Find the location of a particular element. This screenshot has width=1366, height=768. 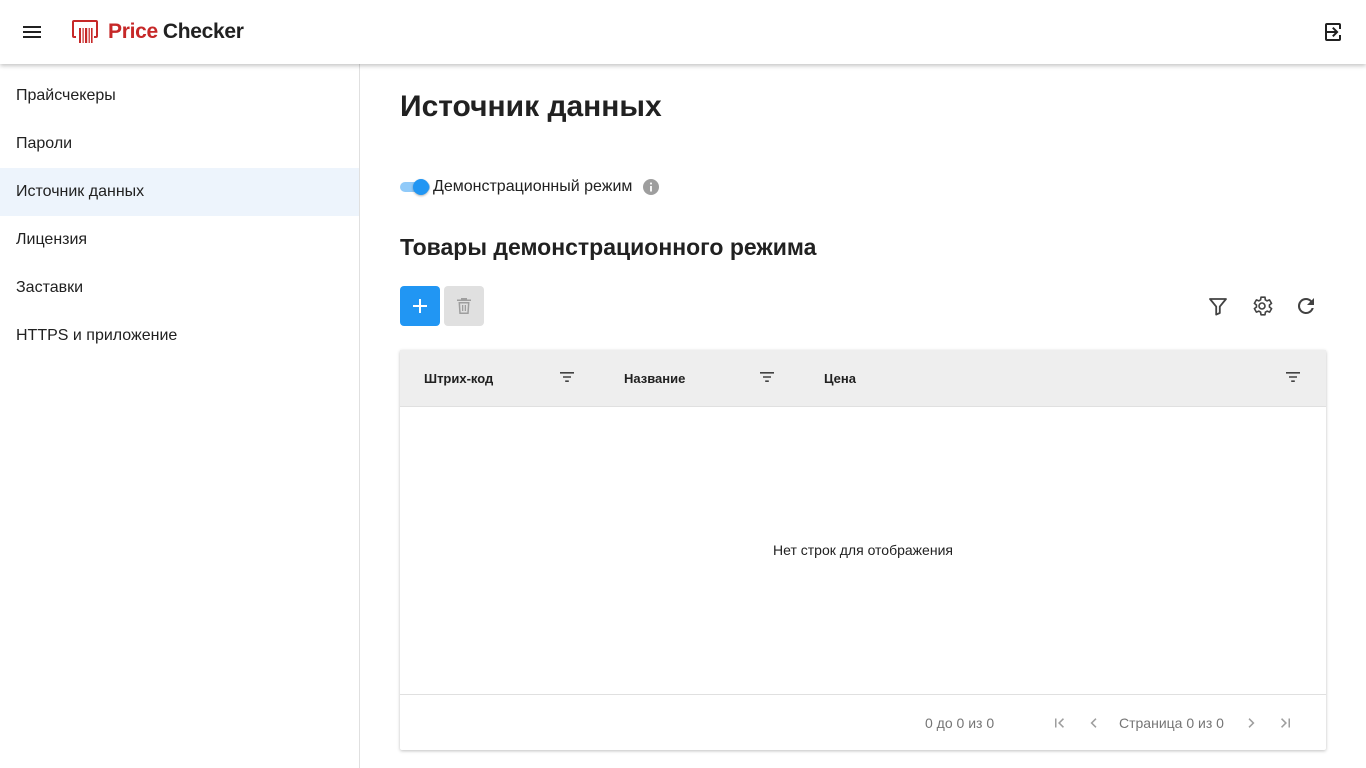

column-header-price: Цена is located at coordinates (840, 378).